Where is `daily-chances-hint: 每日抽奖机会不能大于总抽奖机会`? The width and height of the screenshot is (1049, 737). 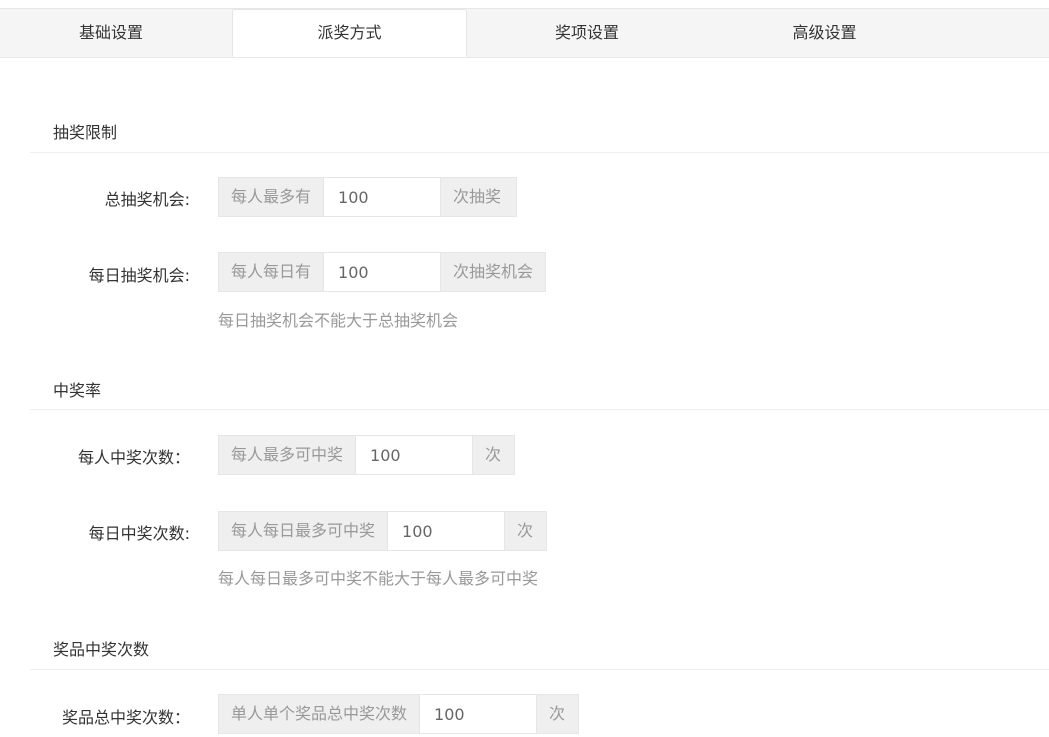 daily-chances-hint: 每日抽奖机会不能大于总抽奖机会 is located at coordinates (338, 320).